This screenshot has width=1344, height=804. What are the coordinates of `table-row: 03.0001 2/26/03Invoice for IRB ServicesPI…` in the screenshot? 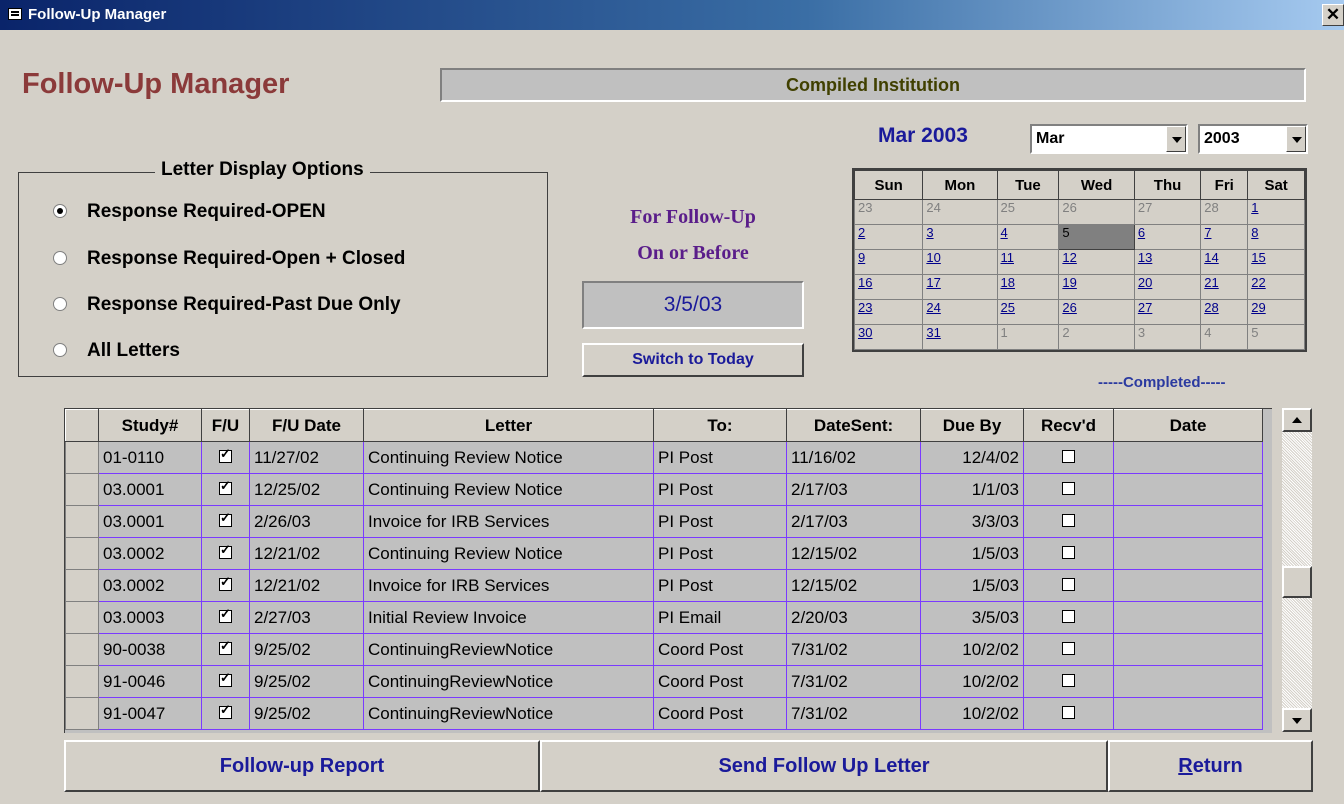 It's located at (664, 521).